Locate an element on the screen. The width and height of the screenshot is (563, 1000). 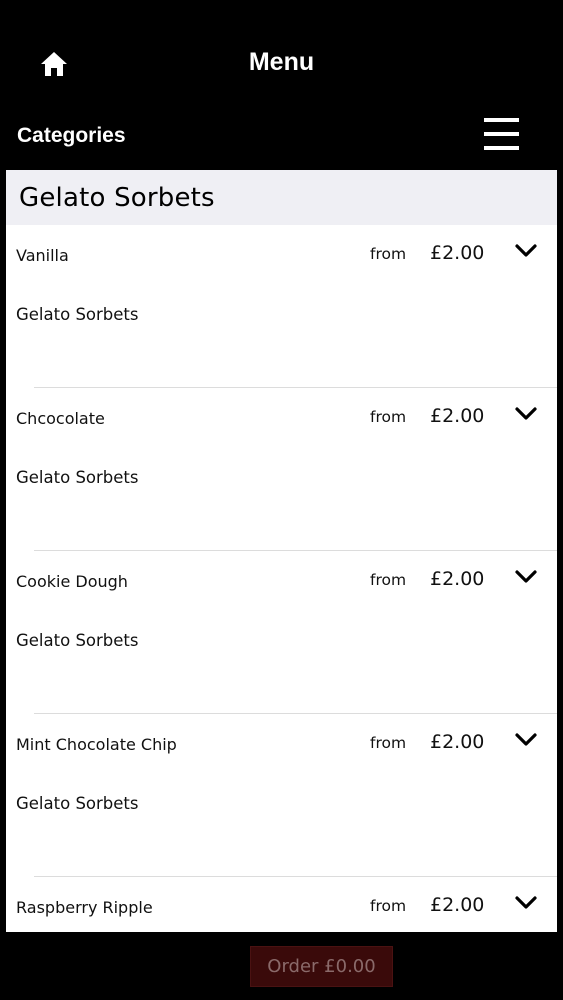
section-header: Gelato Sorbets is located at coordinates (281, 197).